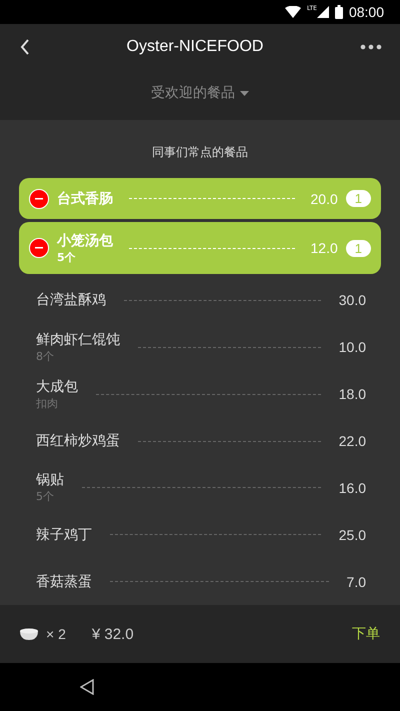 This screenshot has width=400, height=711. I want to click on dish-name: 台式香肠, so click(85, 199).